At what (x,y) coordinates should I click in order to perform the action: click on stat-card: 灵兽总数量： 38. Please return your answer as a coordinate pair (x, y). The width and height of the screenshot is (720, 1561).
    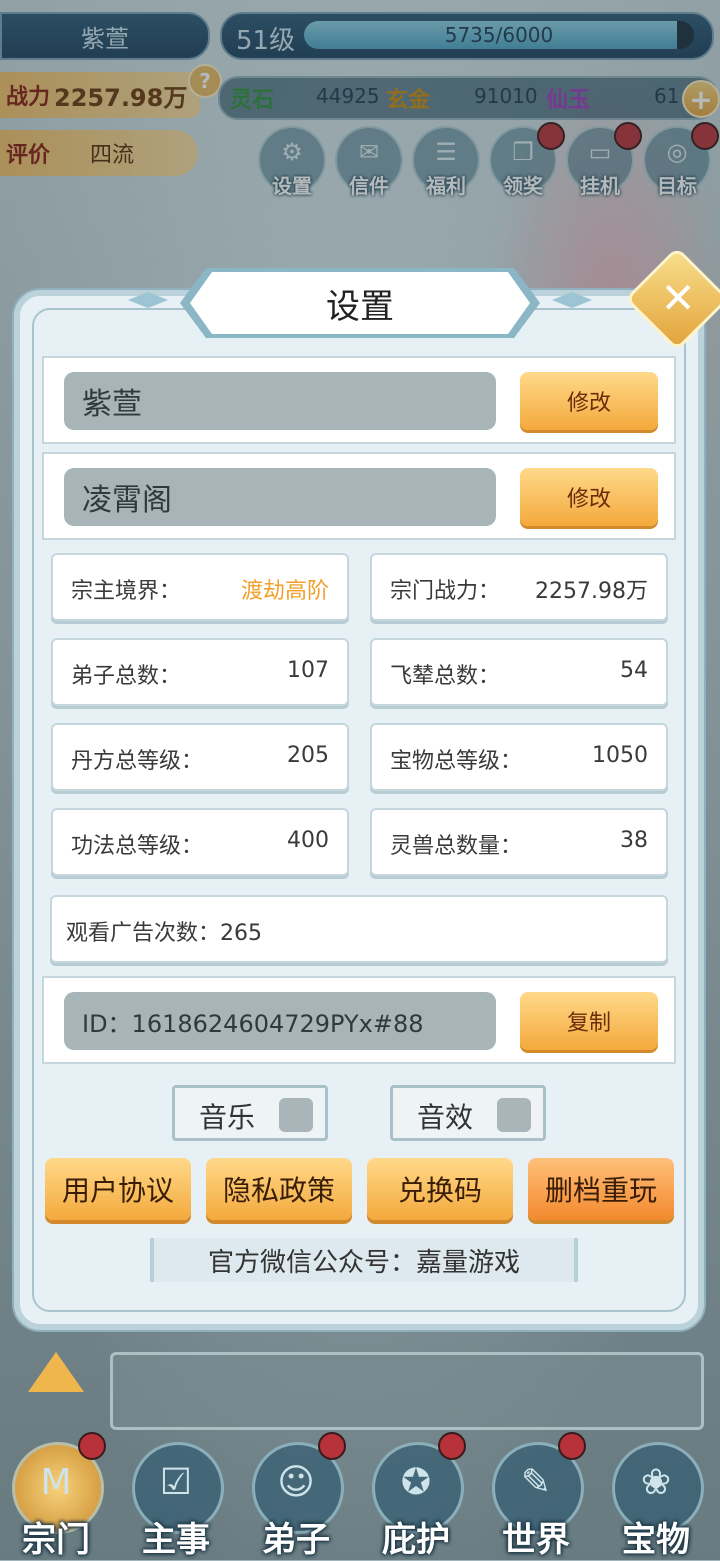
    Looking at the image, I should click on (519, 842).